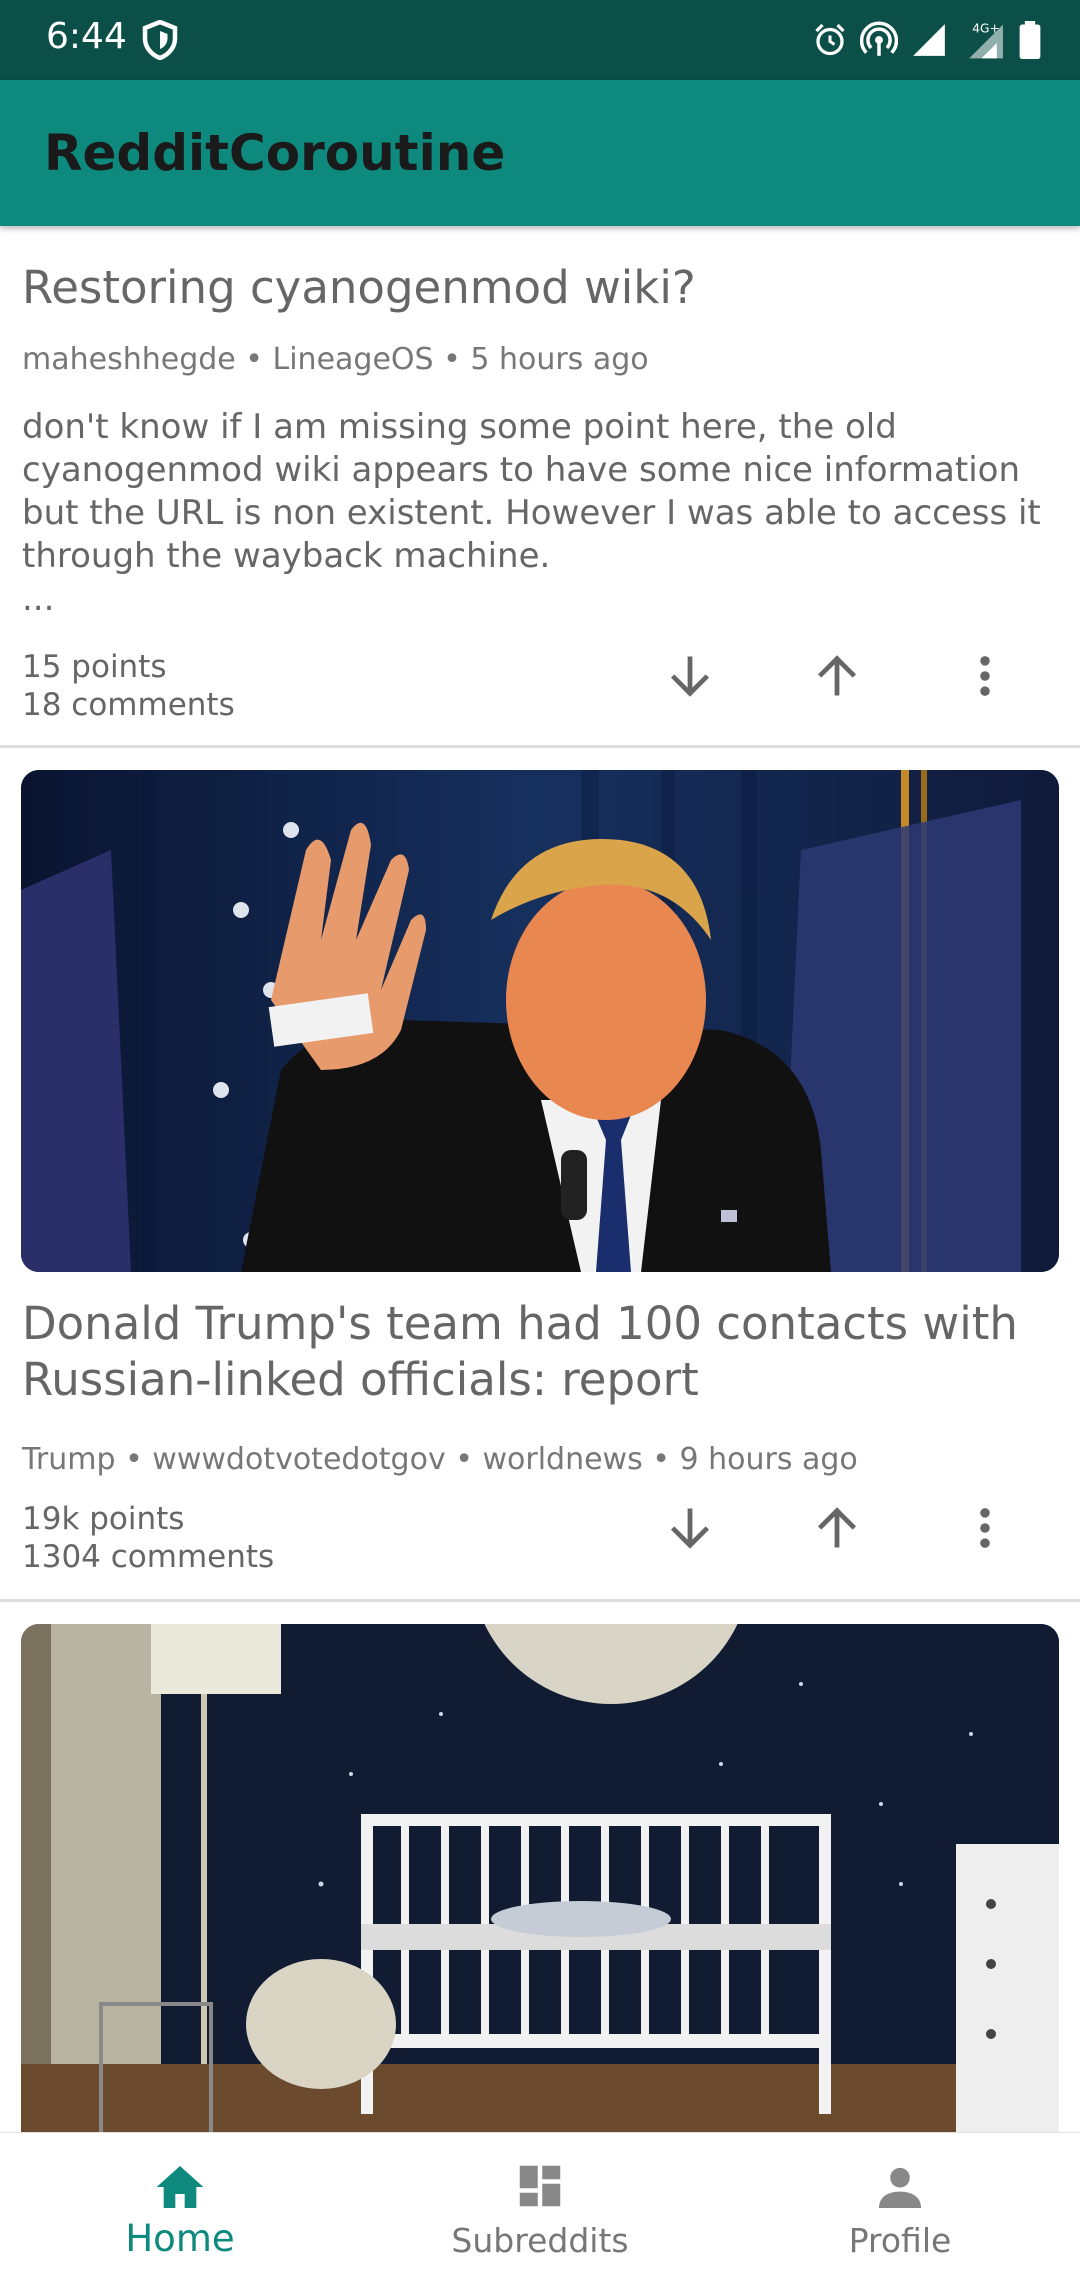 The image size is (1080, 2281). Describe the element at coordinates (540, 2240) in the screenshot. I see `nav-subreddits-label: Subreddits` at that location.